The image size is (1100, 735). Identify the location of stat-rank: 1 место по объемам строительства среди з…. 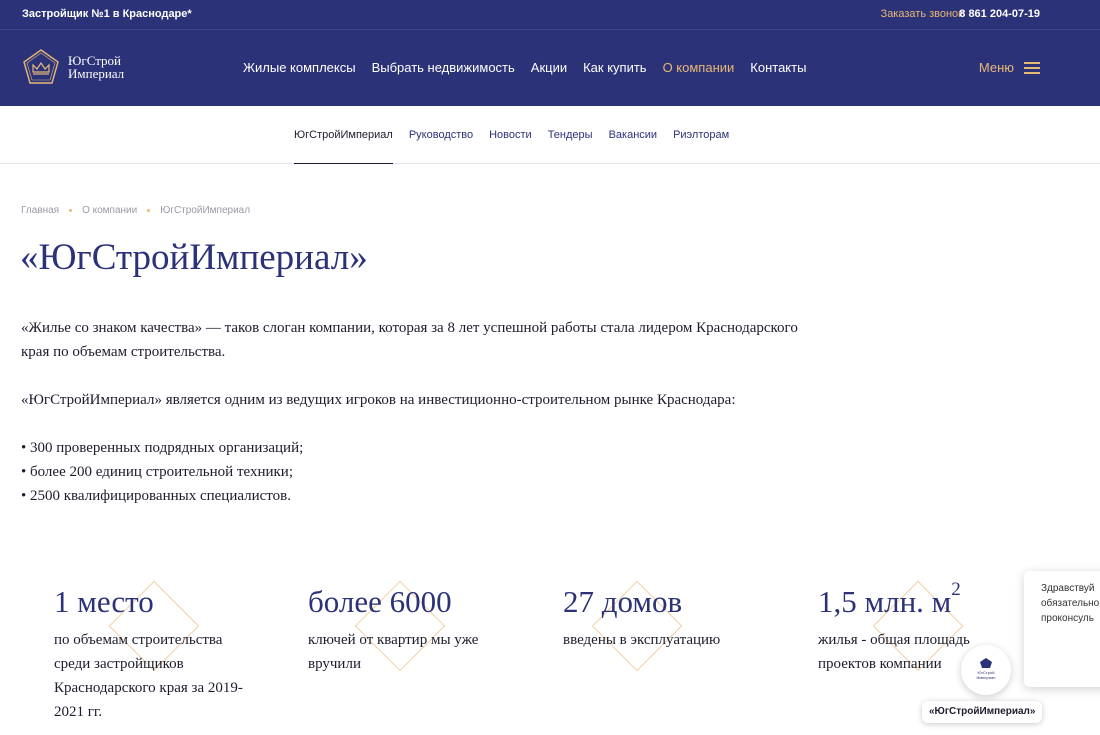
(154, 652).